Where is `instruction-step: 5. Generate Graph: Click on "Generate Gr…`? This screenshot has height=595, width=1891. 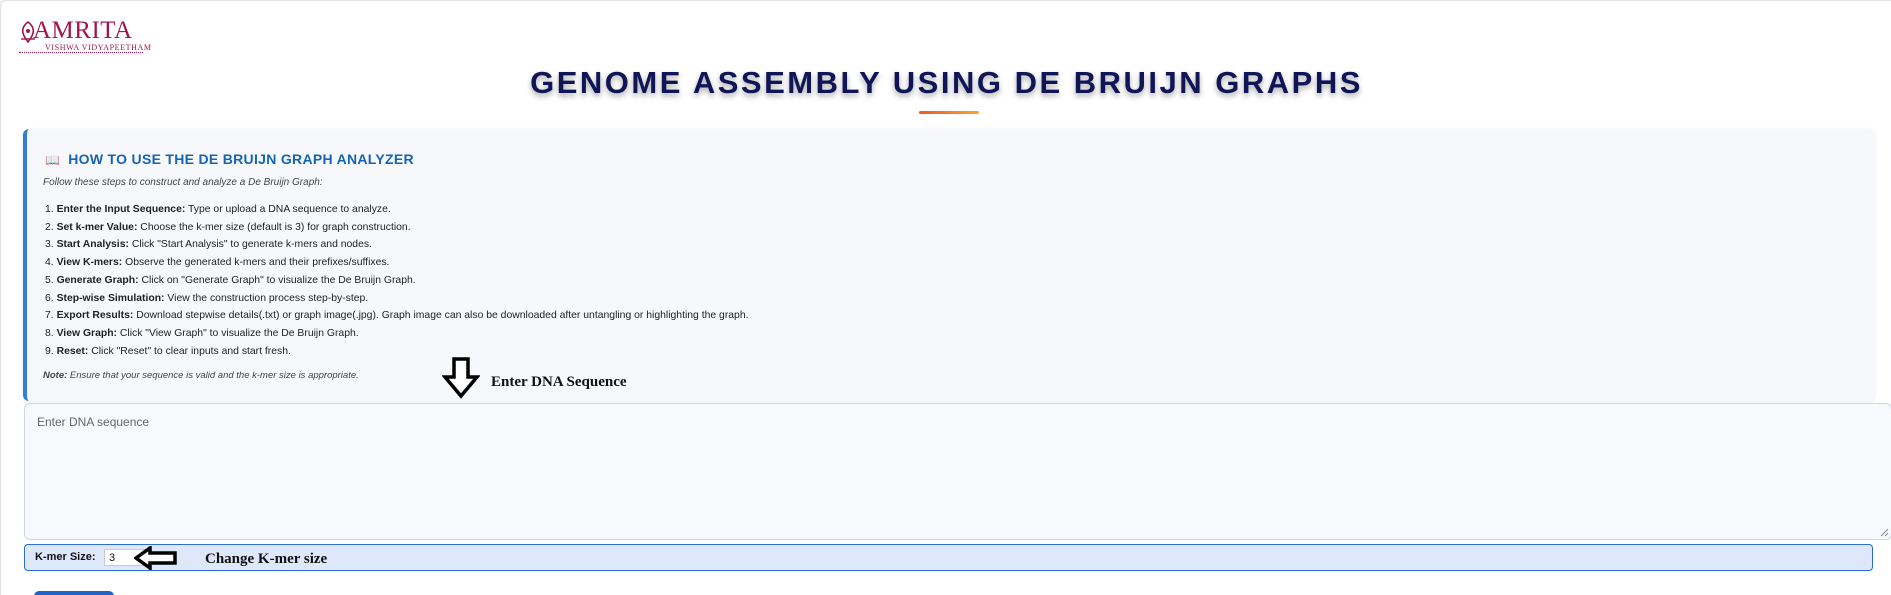 instruction-step: 5. Generate Graph: Click on "Generate Gr… is located at coordinates (230, 280).